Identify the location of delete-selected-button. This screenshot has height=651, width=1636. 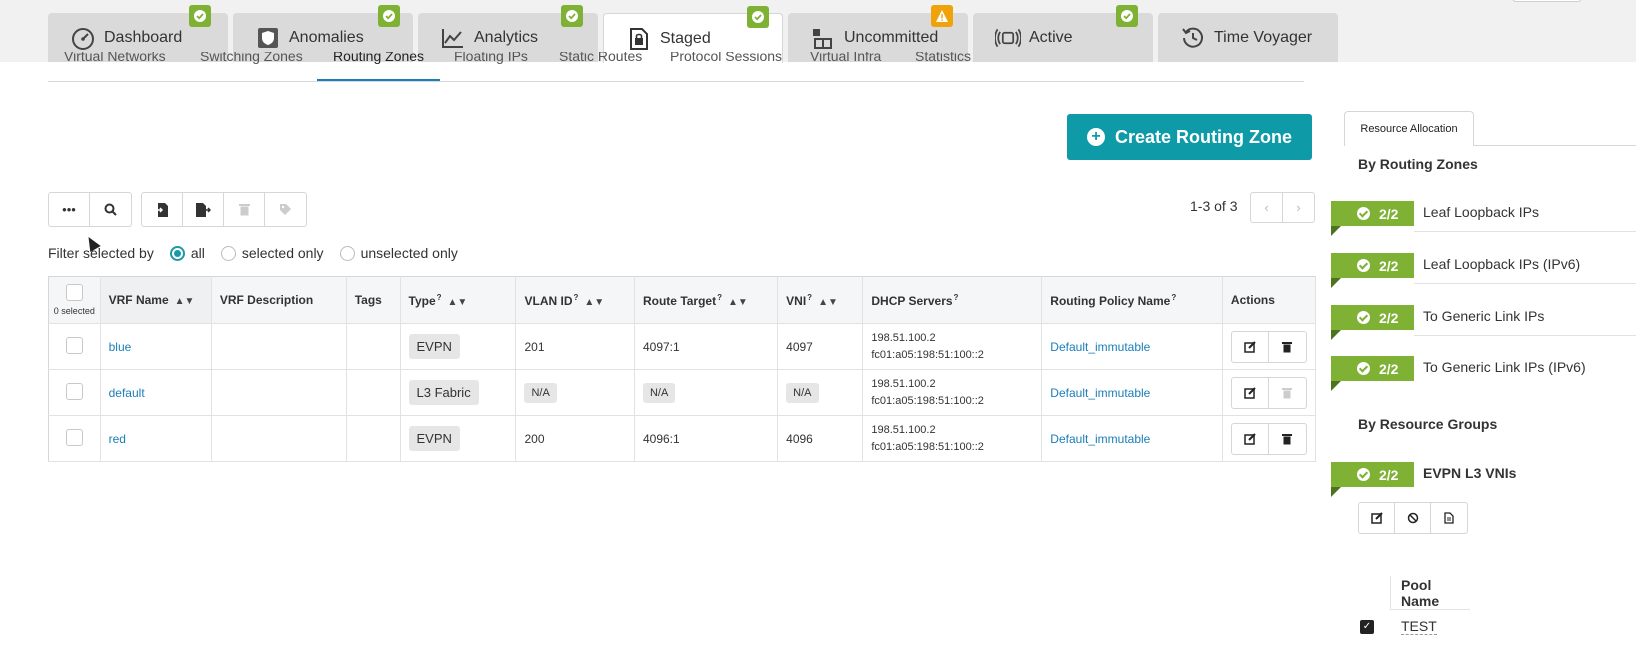
(244, 209).